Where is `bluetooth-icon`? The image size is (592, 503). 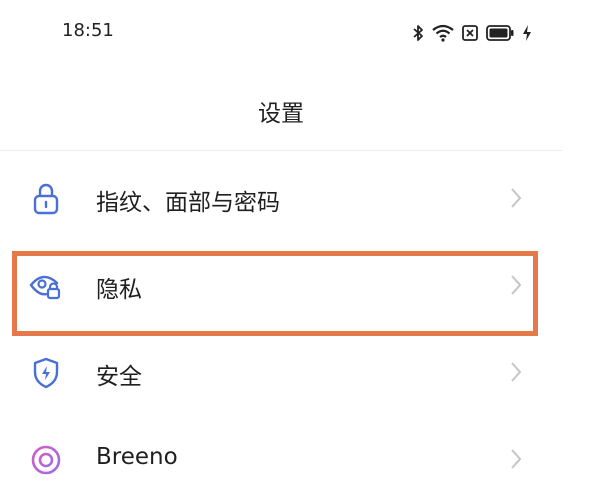 bluetooth-icon is located at coordinates (418, 33).